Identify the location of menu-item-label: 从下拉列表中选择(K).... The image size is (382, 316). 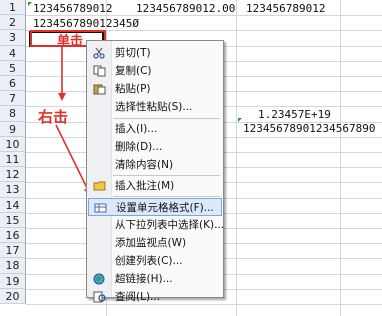
(170, 225).